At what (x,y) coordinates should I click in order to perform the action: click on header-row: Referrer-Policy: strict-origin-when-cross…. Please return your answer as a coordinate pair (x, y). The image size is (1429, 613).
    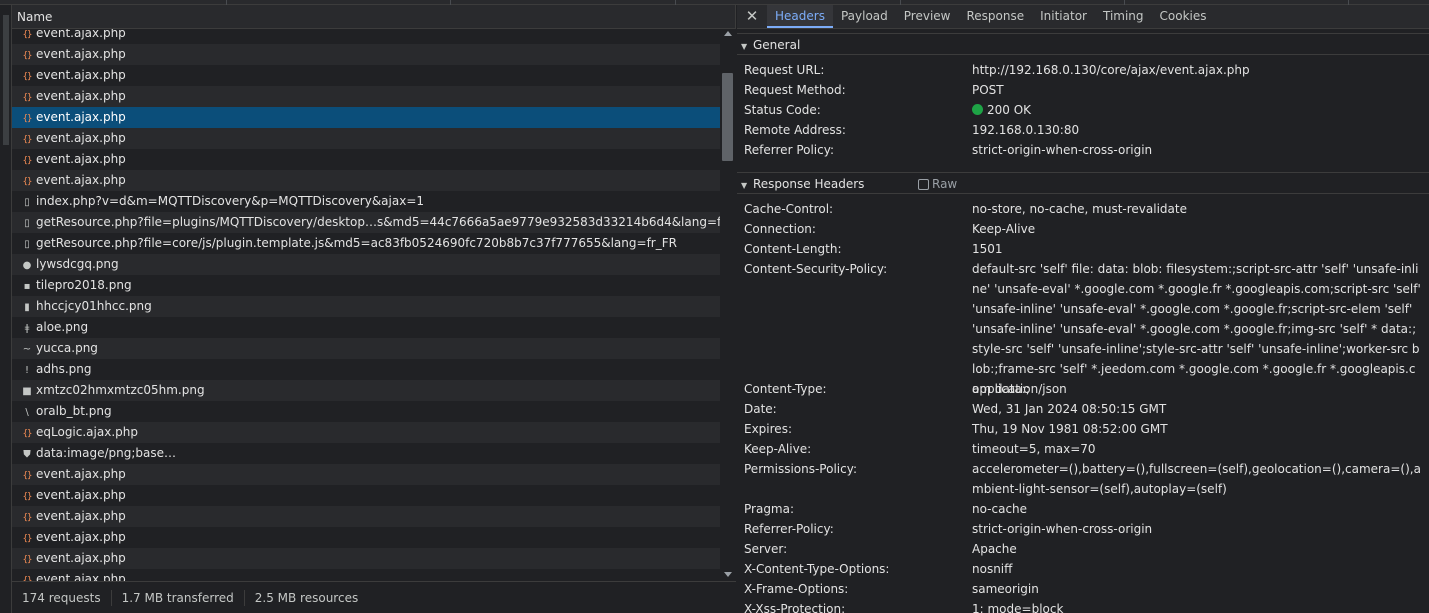
    Looking at the image, I should click on (1084, 529).